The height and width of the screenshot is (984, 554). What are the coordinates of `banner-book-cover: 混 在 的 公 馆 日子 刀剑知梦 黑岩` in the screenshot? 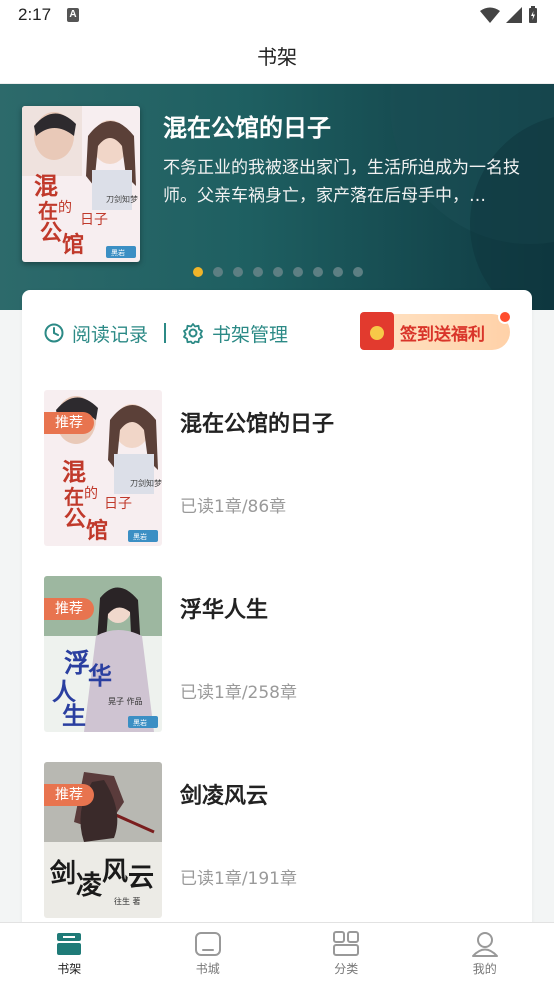 It's located at (81, 184).